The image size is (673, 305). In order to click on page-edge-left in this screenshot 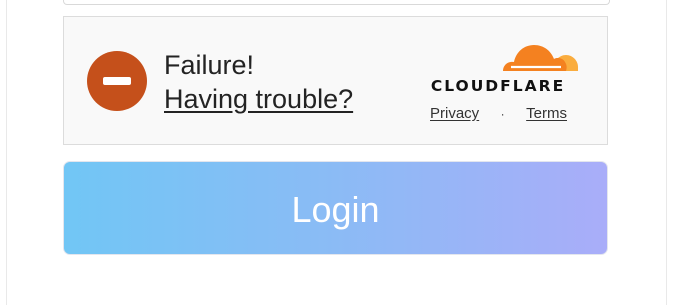, I will do `click(6, 152)`.